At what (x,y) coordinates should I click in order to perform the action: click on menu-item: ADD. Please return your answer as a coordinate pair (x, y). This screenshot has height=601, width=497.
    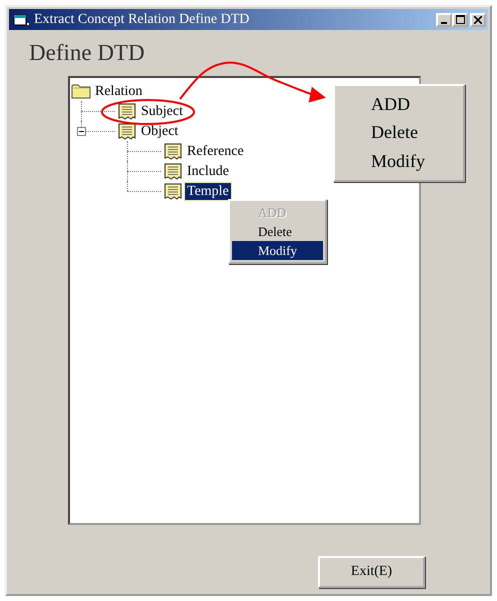
    Looking at the image, I should click on (399, 104).